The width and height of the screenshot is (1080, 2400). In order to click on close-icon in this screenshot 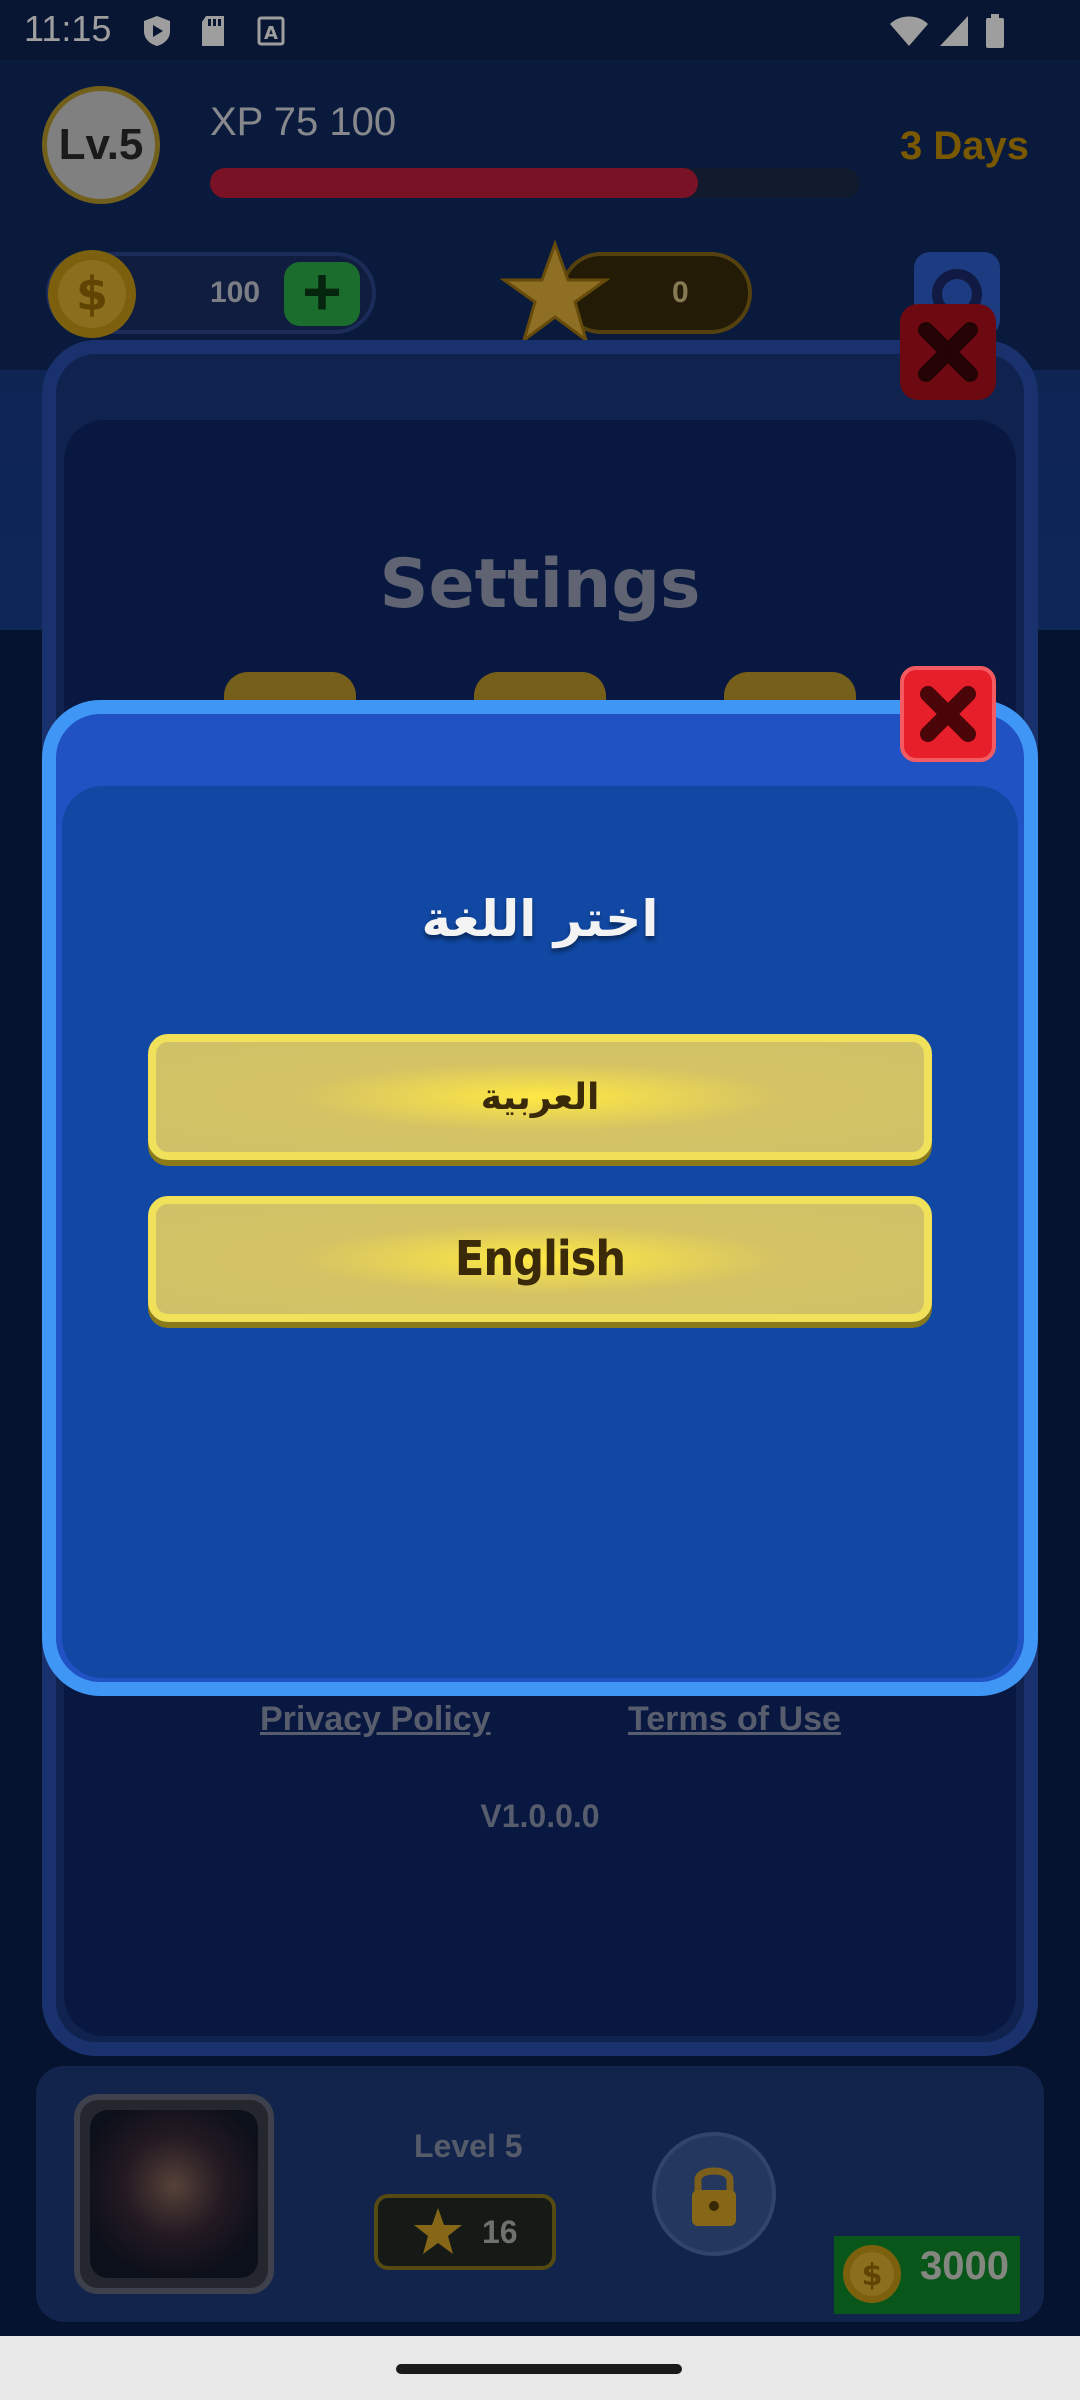, I will do `click(948, 714)`.